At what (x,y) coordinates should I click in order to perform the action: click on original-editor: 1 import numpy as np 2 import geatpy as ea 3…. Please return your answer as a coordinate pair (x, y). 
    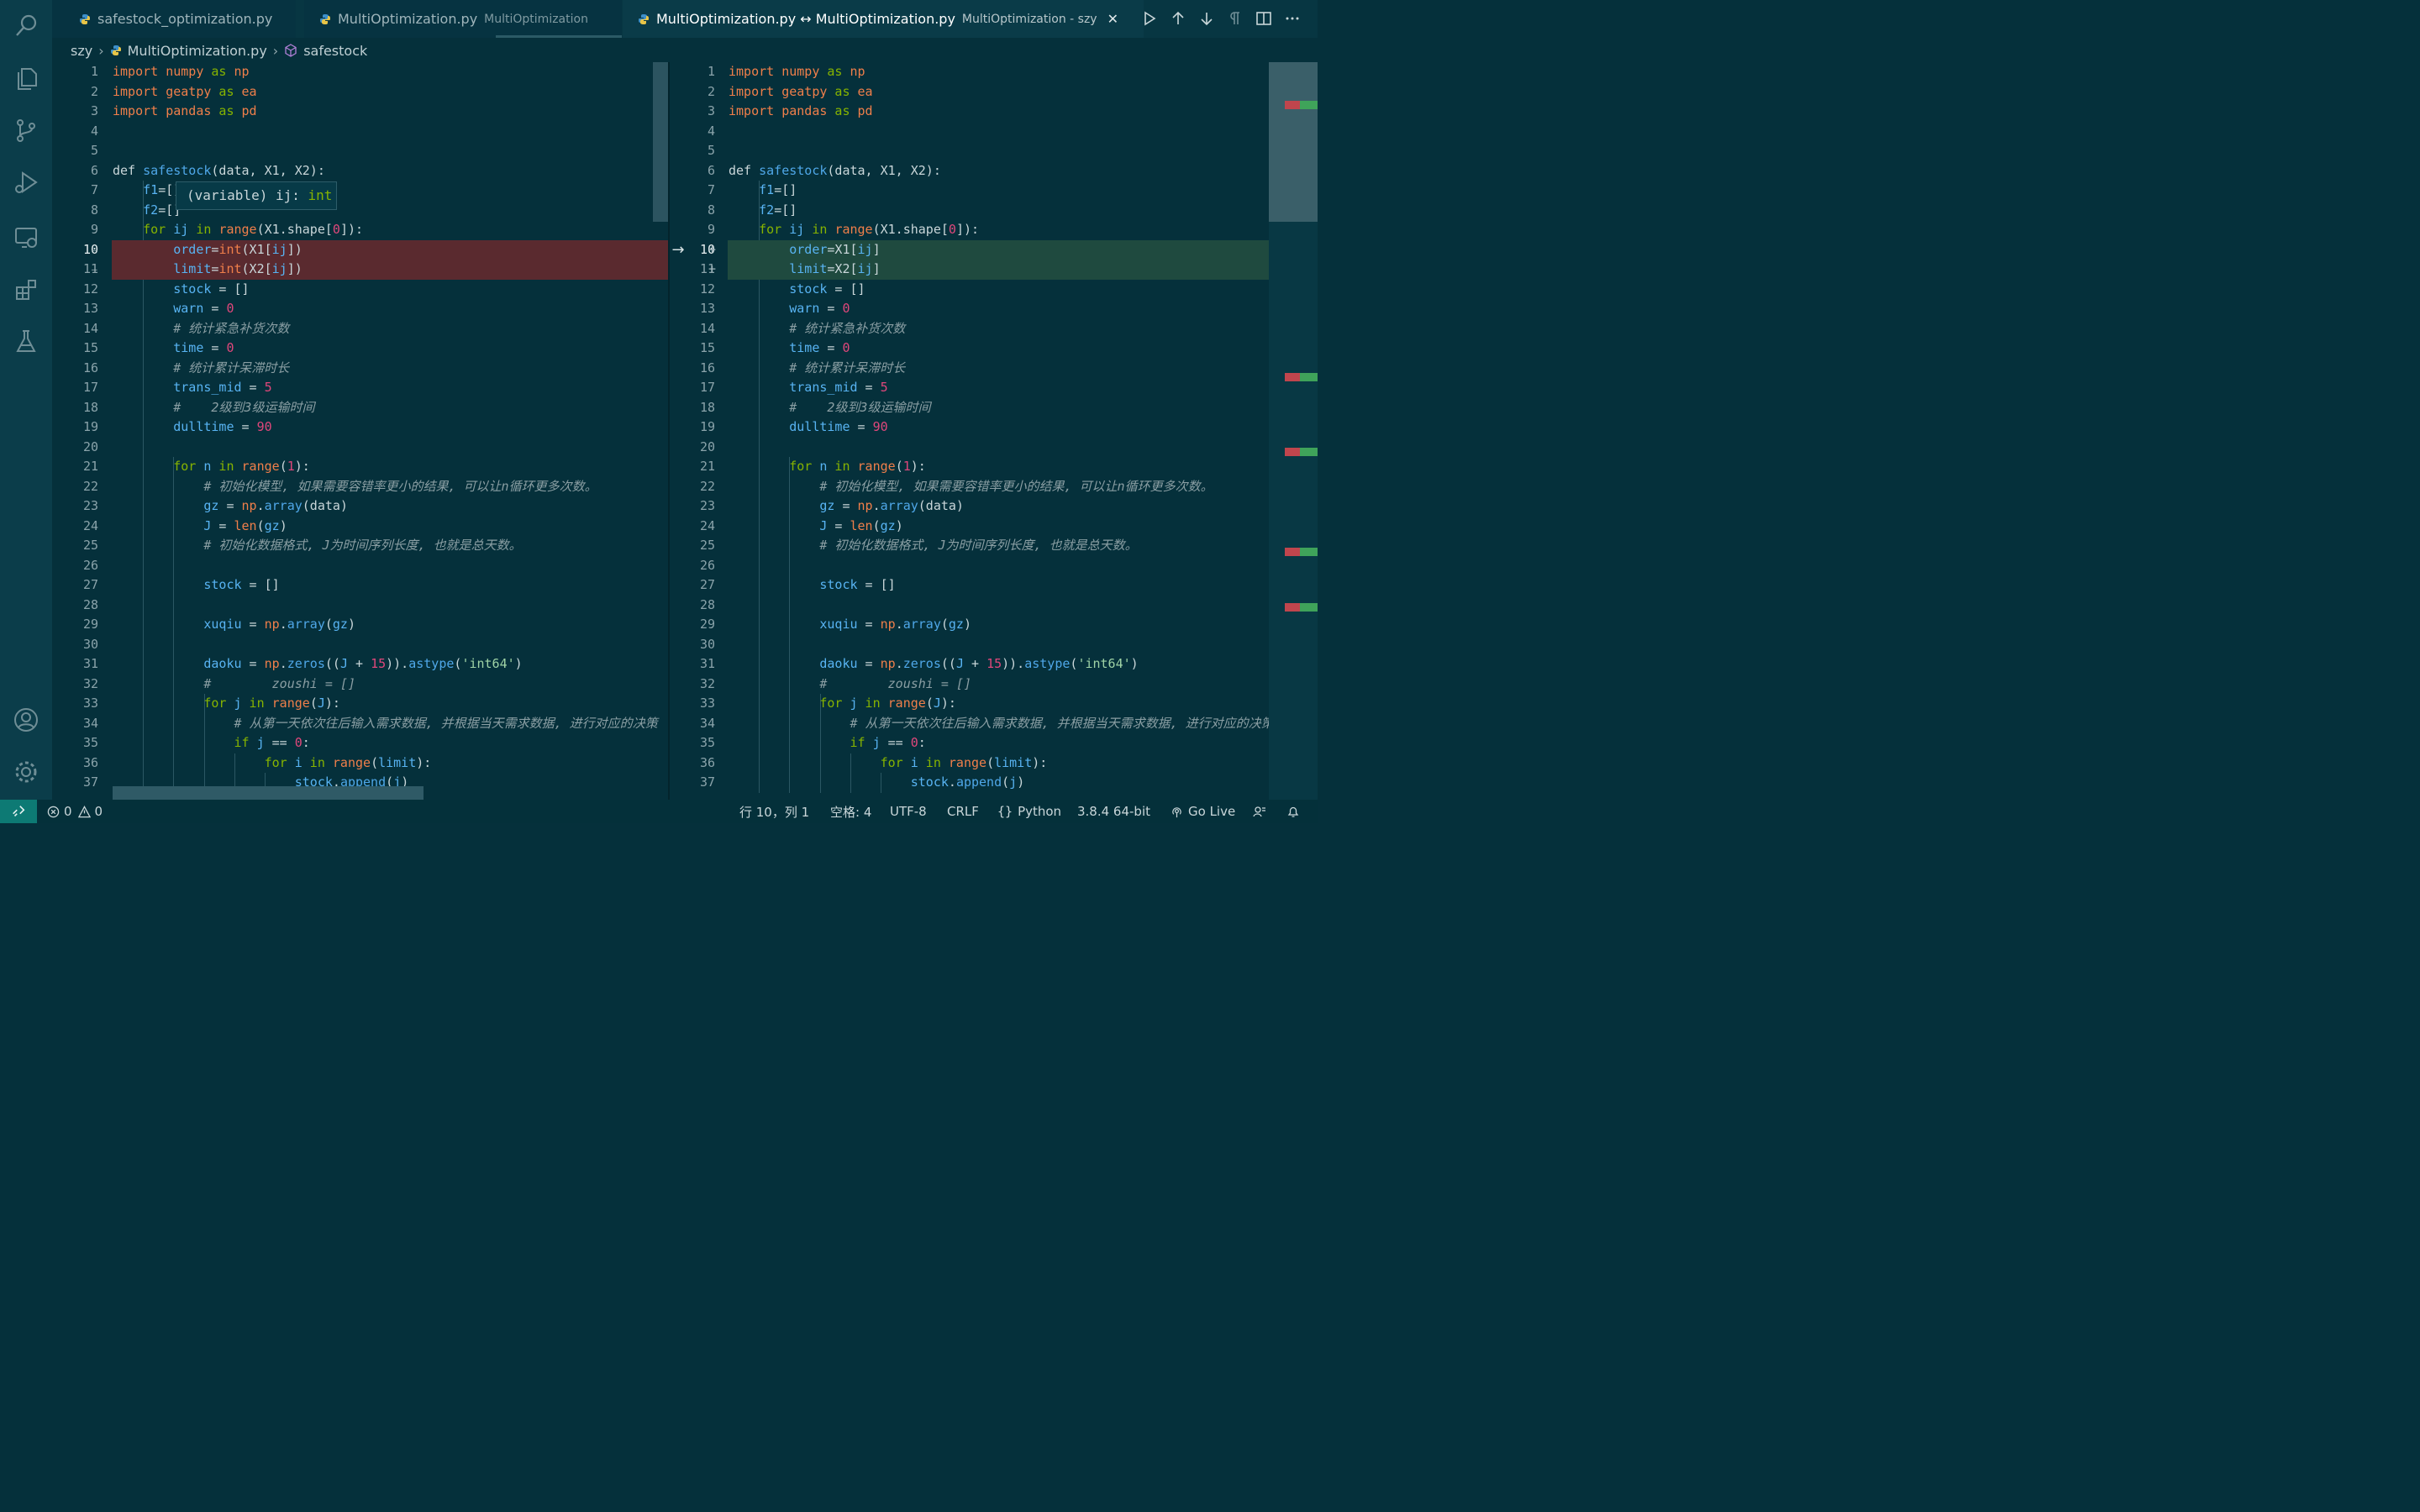
    Looking at the image, I should click on (360, 431).